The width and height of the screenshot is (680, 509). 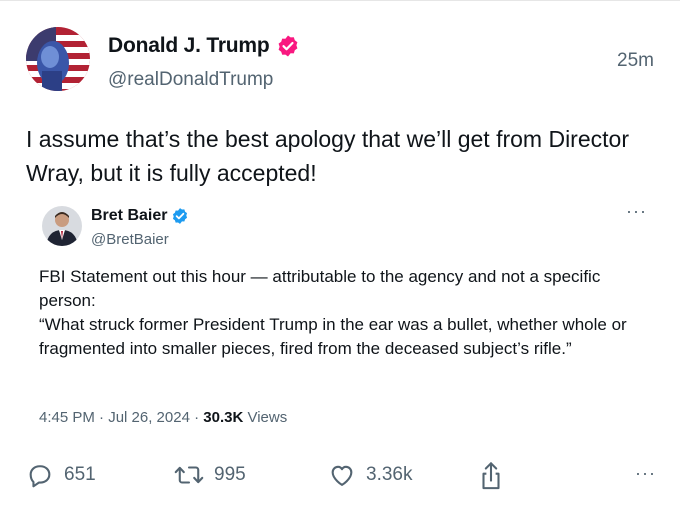 I want to click on post-actions-bar: 651 995 3.36k ···, so click(x=341, y=477).